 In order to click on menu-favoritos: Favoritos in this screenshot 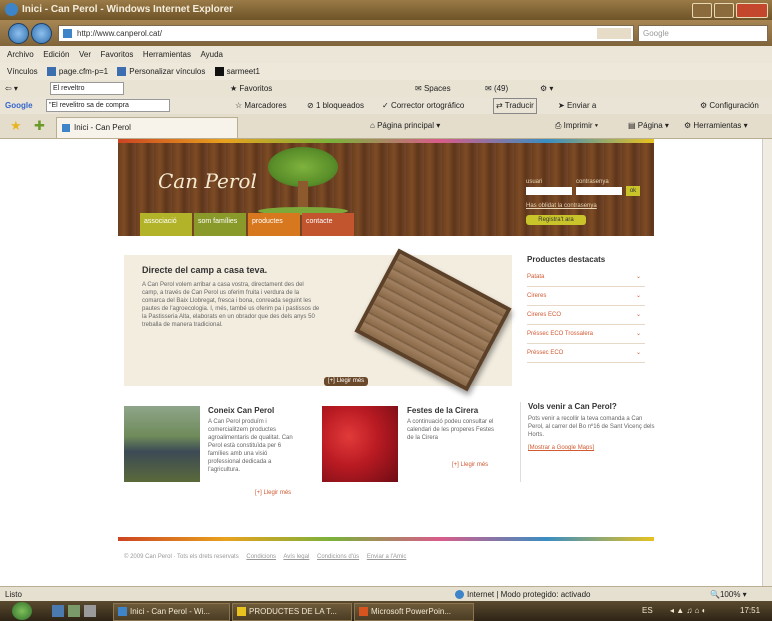, I will do `click(117, 54)`.